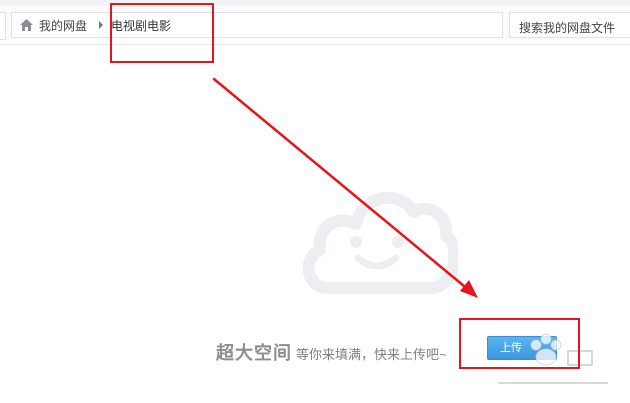 This screenshot has height=403, width=630. I want to click on empty-state-title: 超大空间, so click(254, 353).